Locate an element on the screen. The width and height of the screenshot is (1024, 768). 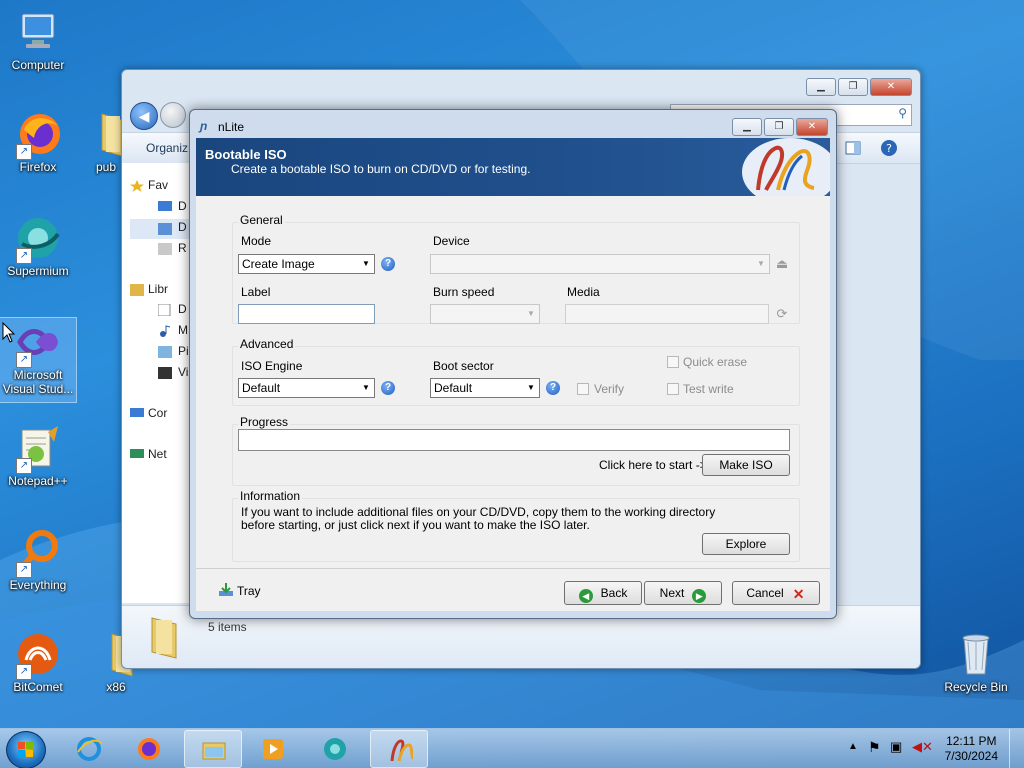
nav-item-recent: R is located at coordinates (182, 248).